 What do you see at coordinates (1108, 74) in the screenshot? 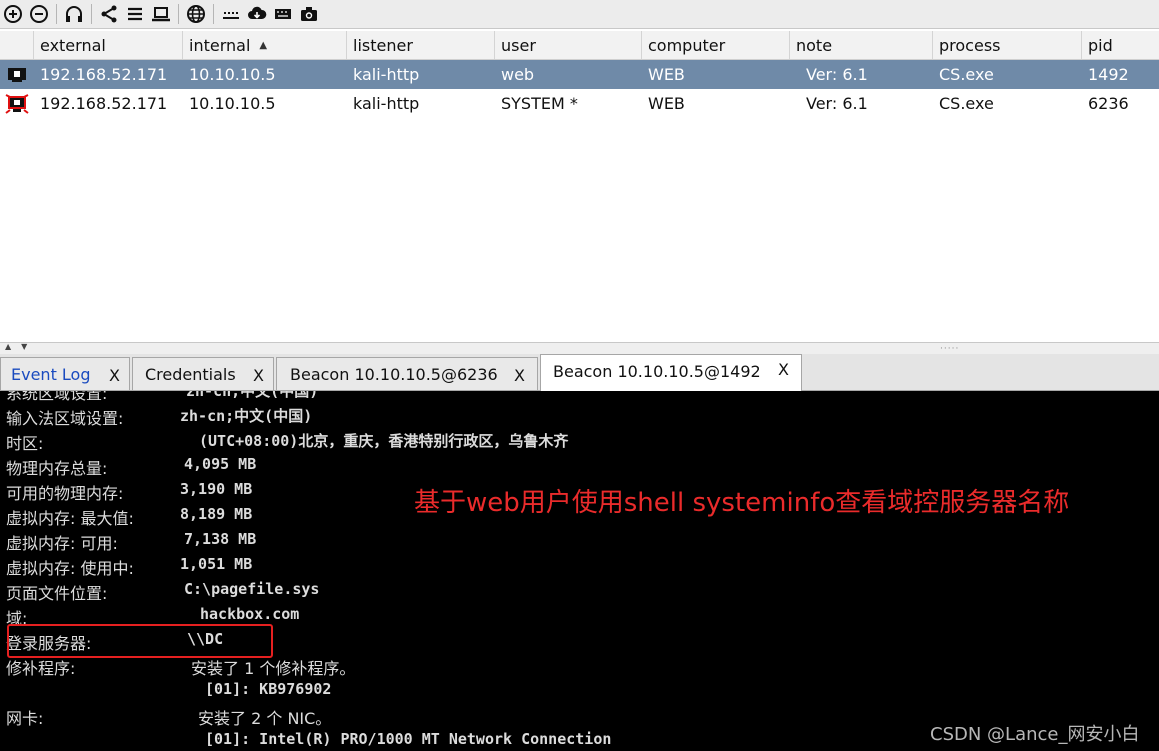
I see `cell-pid: 1492` at bounding box center [1108, 74].